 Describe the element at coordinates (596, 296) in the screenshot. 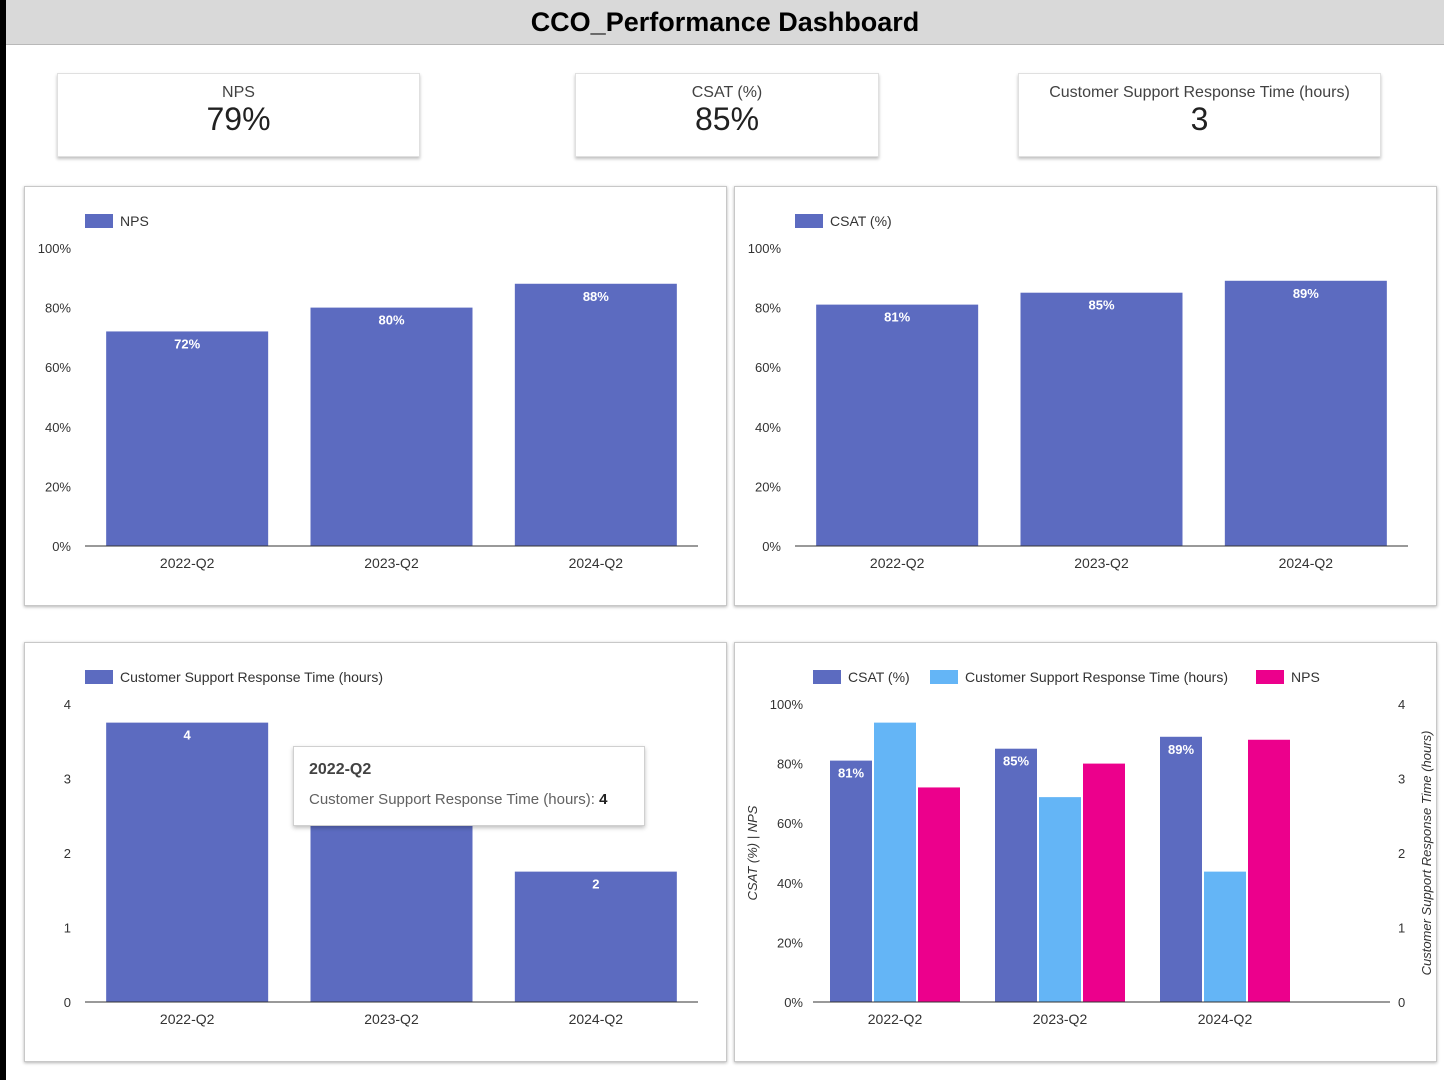

I see `data-label: 88%` at that location.